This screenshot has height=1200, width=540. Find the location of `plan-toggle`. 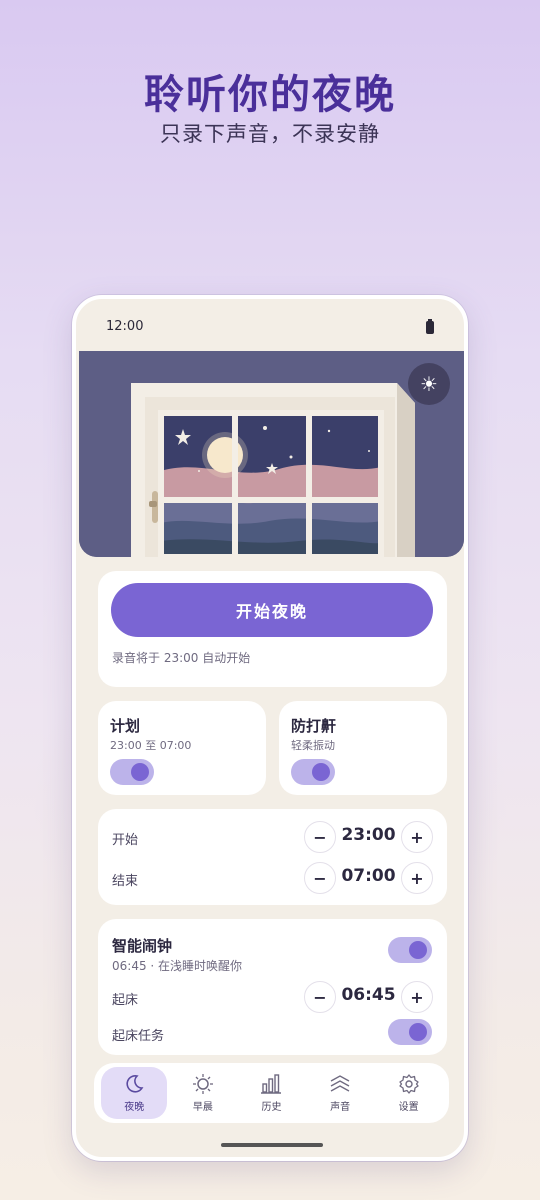

plan-toggle is located at coordinates (132, 772).